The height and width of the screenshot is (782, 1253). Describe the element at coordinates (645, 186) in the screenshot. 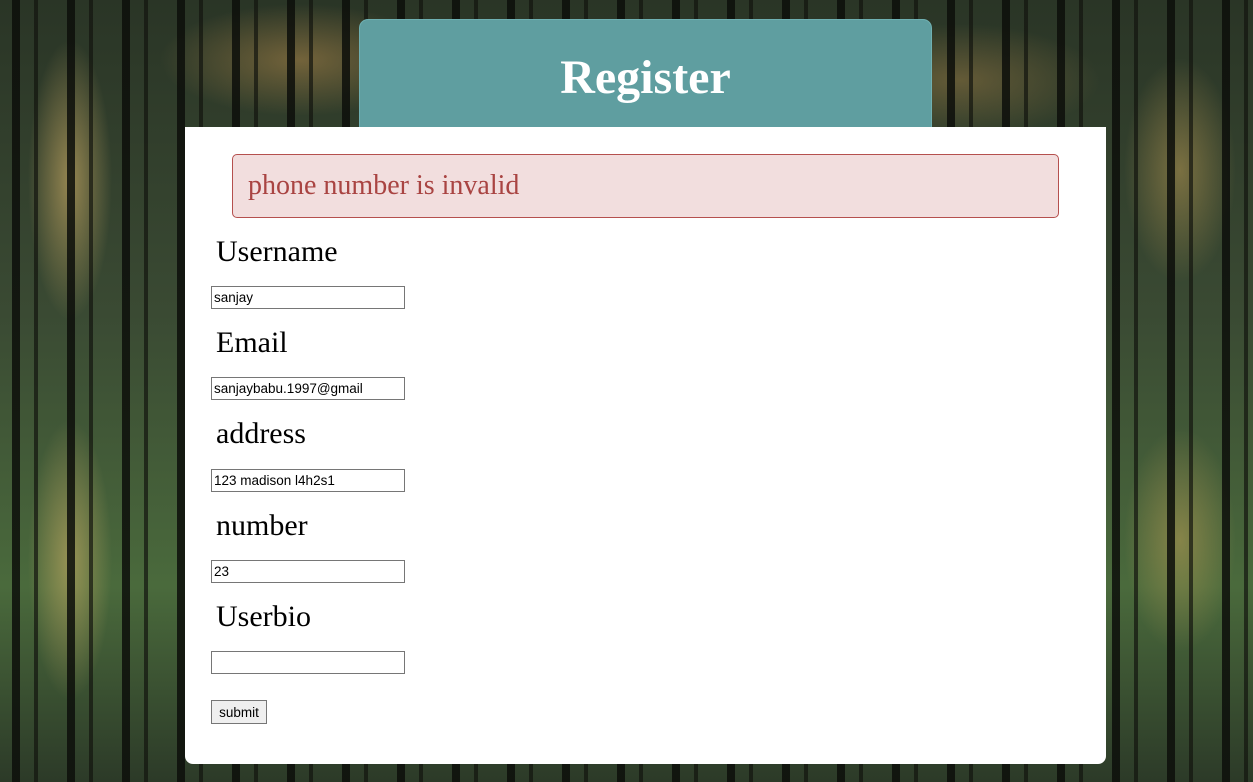

I see `error-alert: phone number is invalid` at that location.